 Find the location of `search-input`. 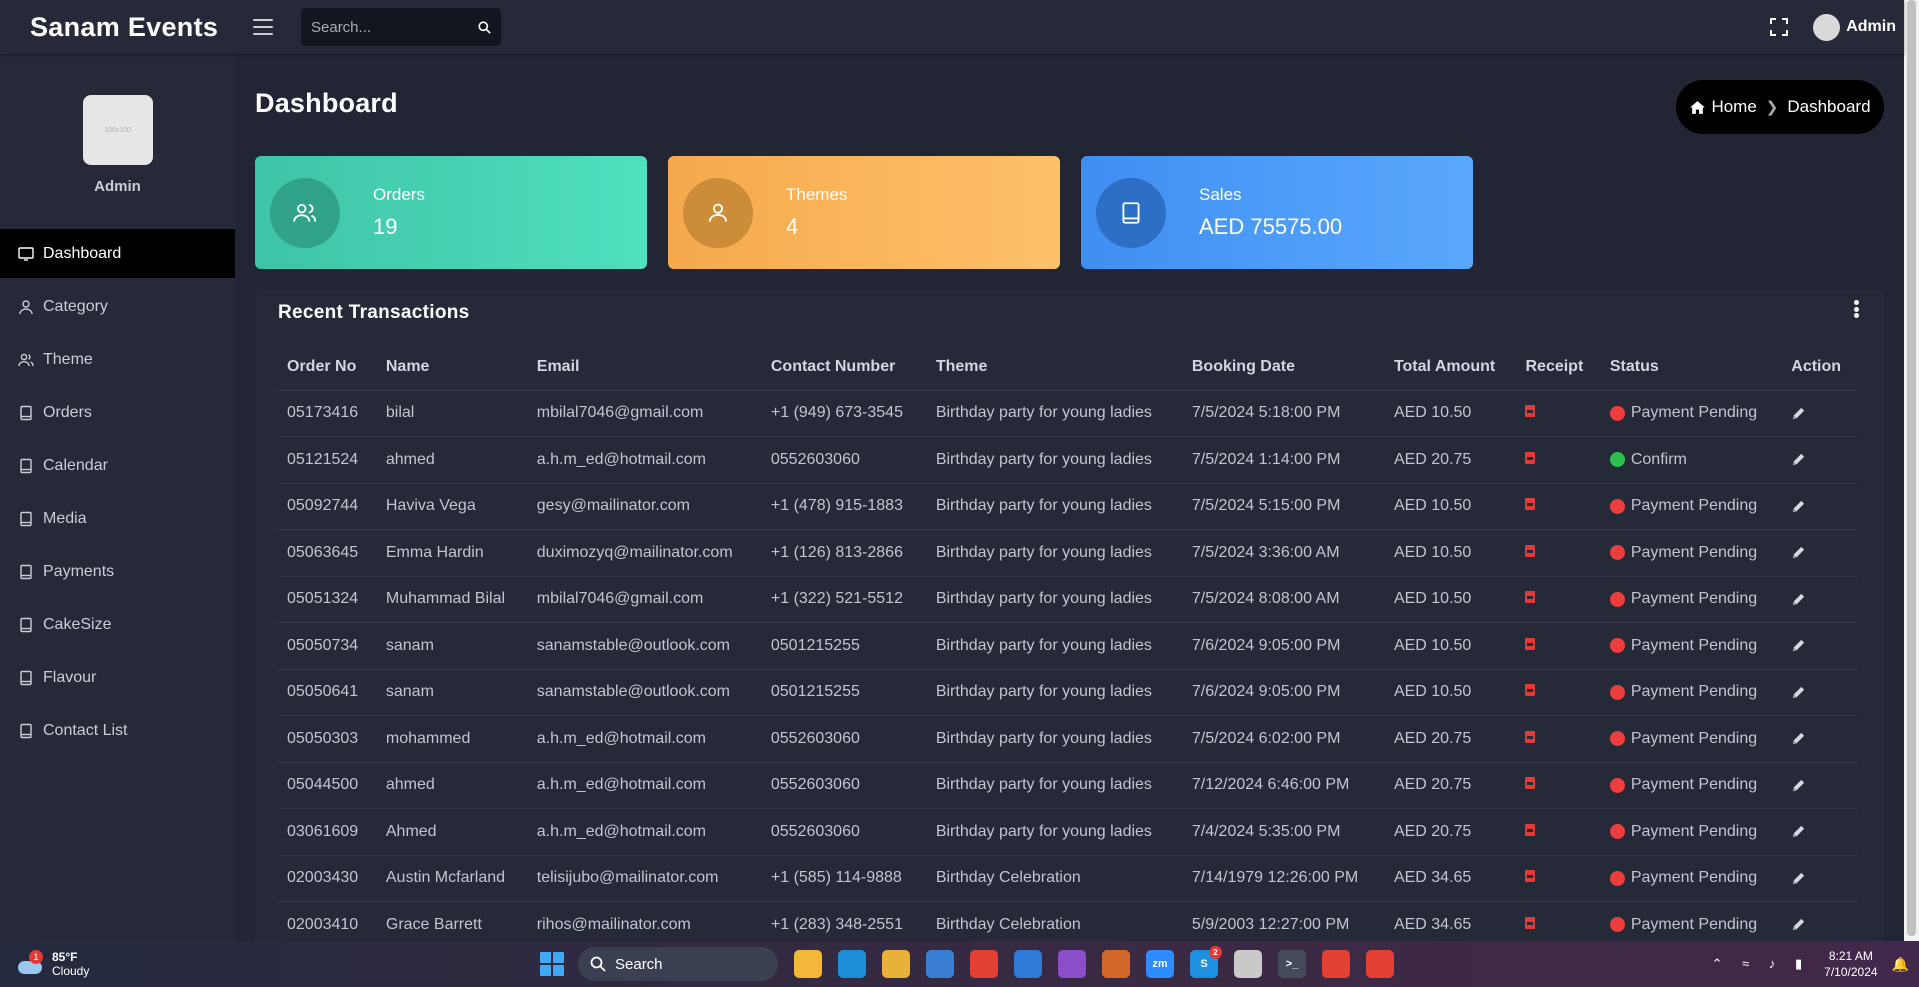

search-input is located at coordinates (394, 27).